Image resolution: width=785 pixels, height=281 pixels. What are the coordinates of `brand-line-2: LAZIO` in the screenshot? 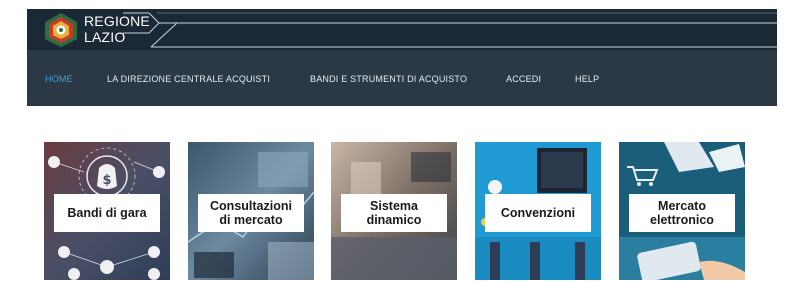 It's located at (105, 37).